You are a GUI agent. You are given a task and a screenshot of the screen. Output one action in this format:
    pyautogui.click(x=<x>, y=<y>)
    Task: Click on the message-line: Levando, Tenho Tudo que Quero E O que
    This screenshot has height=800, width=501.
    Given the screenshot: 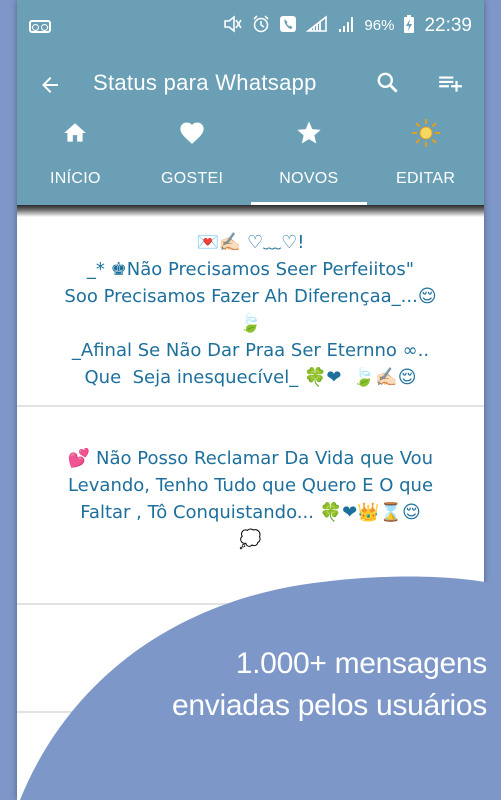 What is the action you would take?
    pyautogui.click(x=250, y=485)
    